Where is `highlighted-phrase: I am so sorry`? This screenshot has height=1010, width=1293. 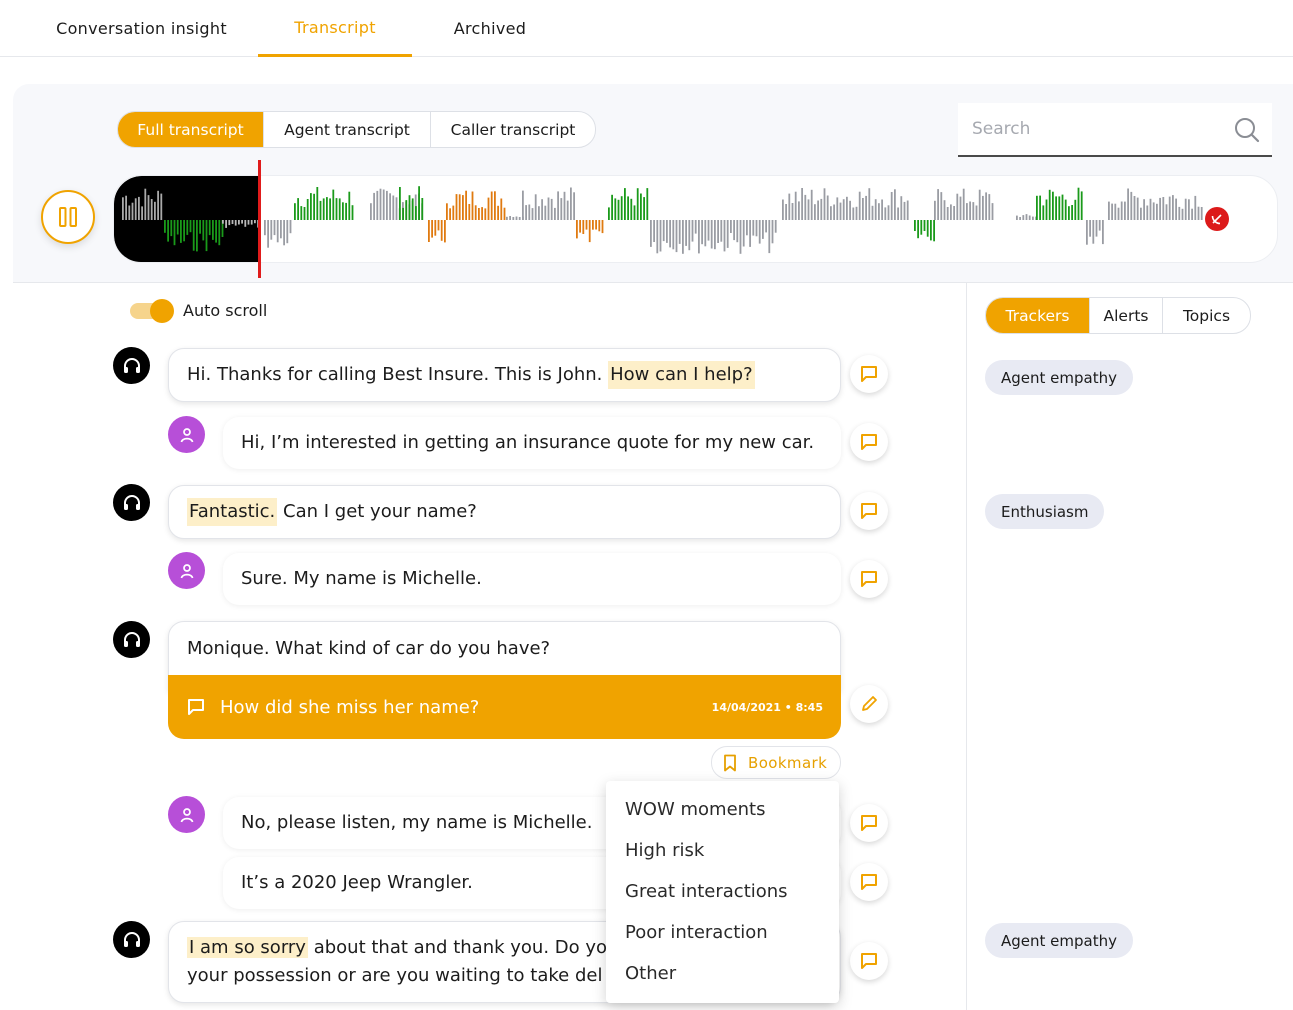 highlighted-phrase: I am so sorry is located at coordinates (247, 947).